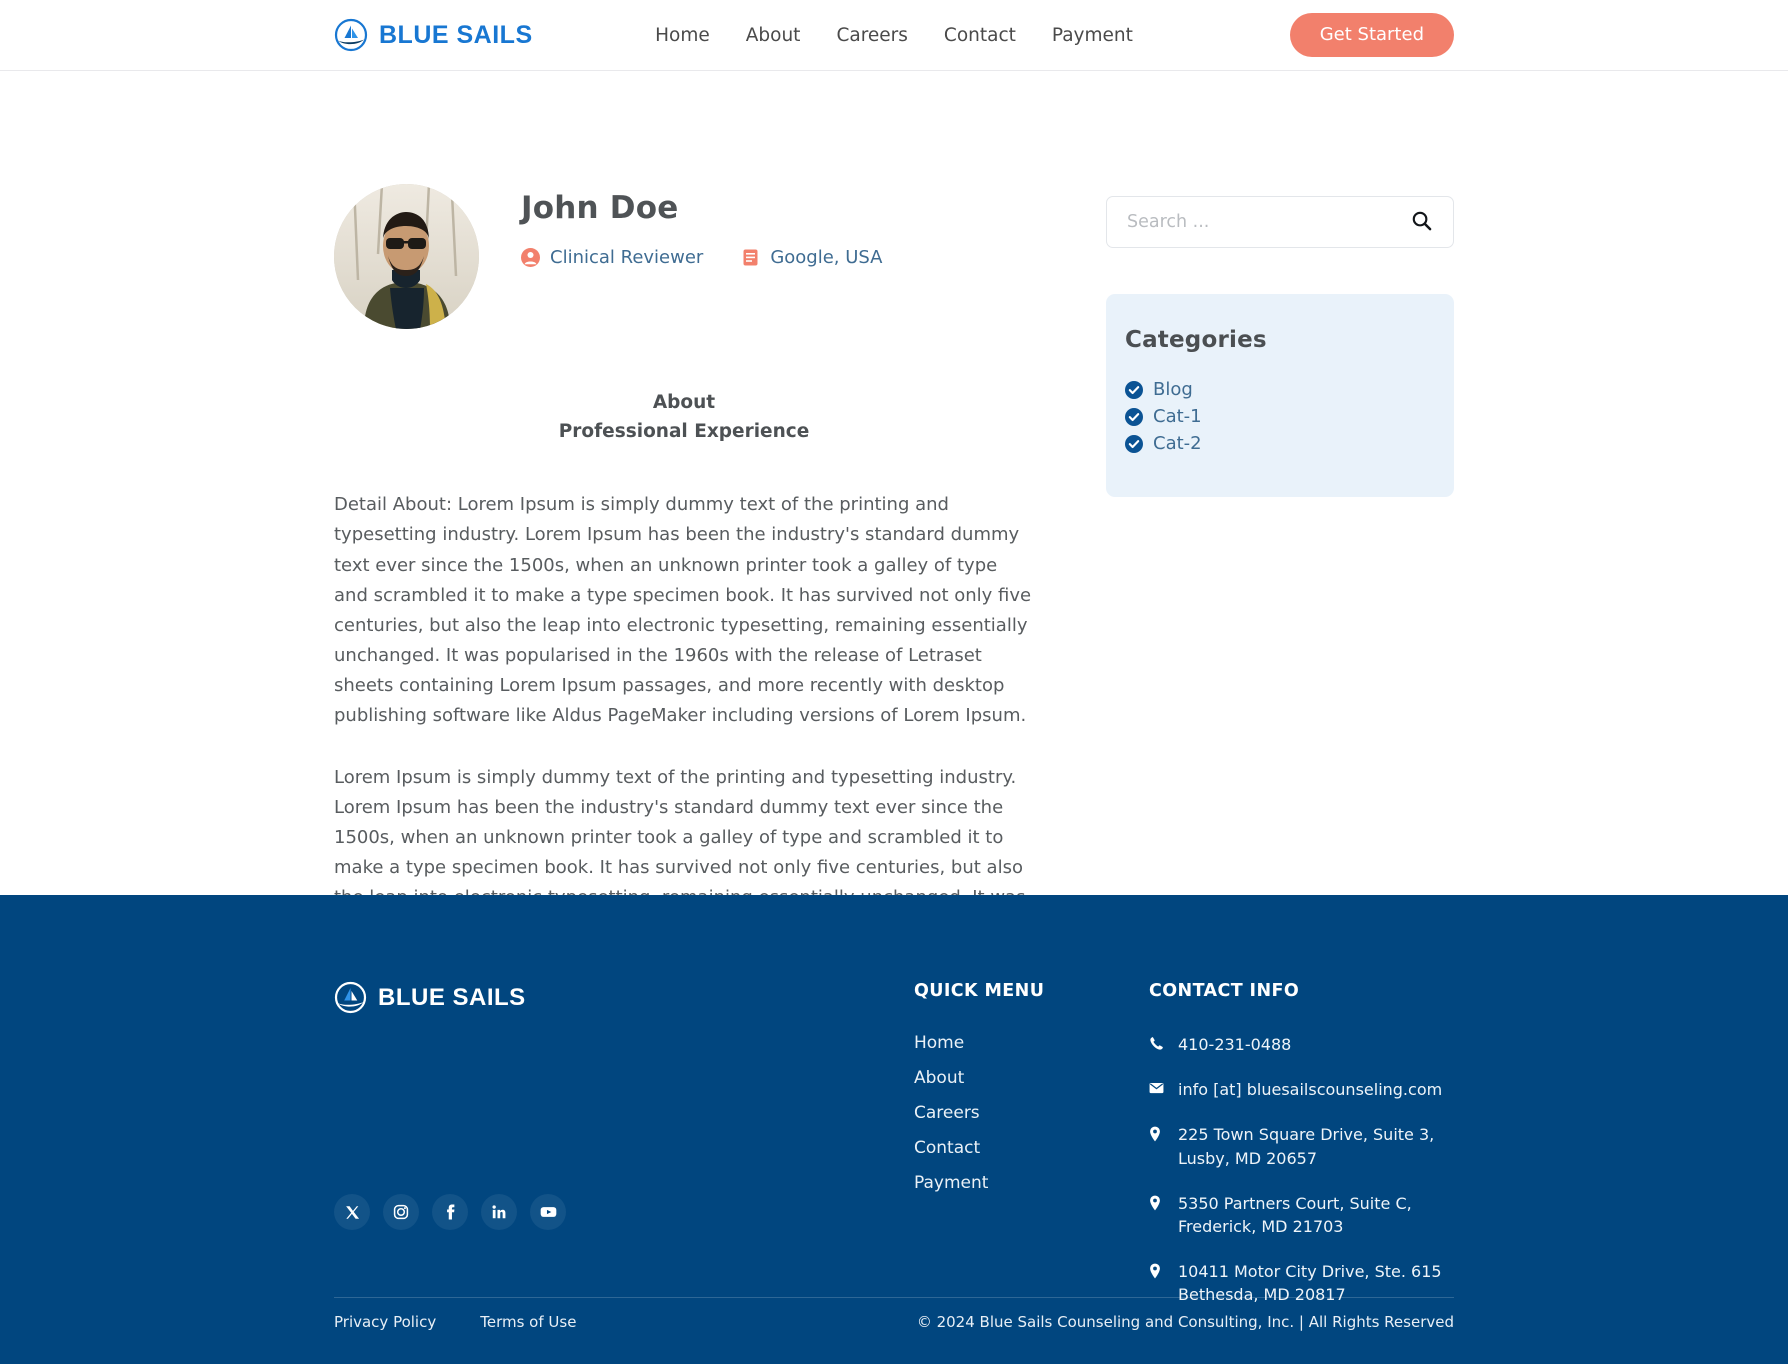  I want to click on profile-details: John Doe Clinical Reviewer Google, USA, so click(702, 226).